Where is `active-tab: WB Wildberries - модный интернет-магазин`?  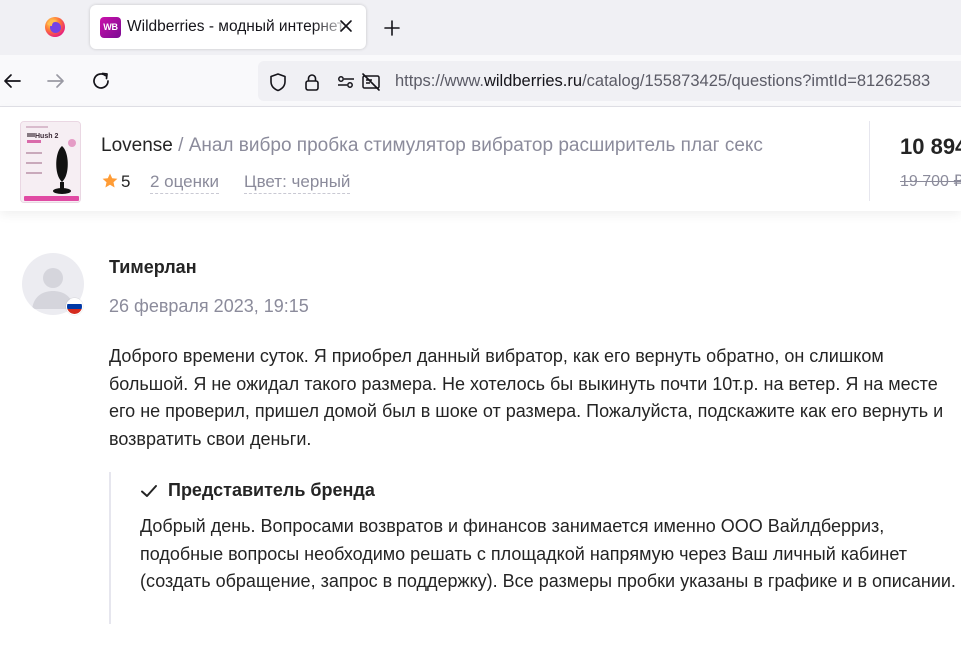
active-tab: WB Wildberries - модный интернет-магазин is located at coordinates (228, 27).